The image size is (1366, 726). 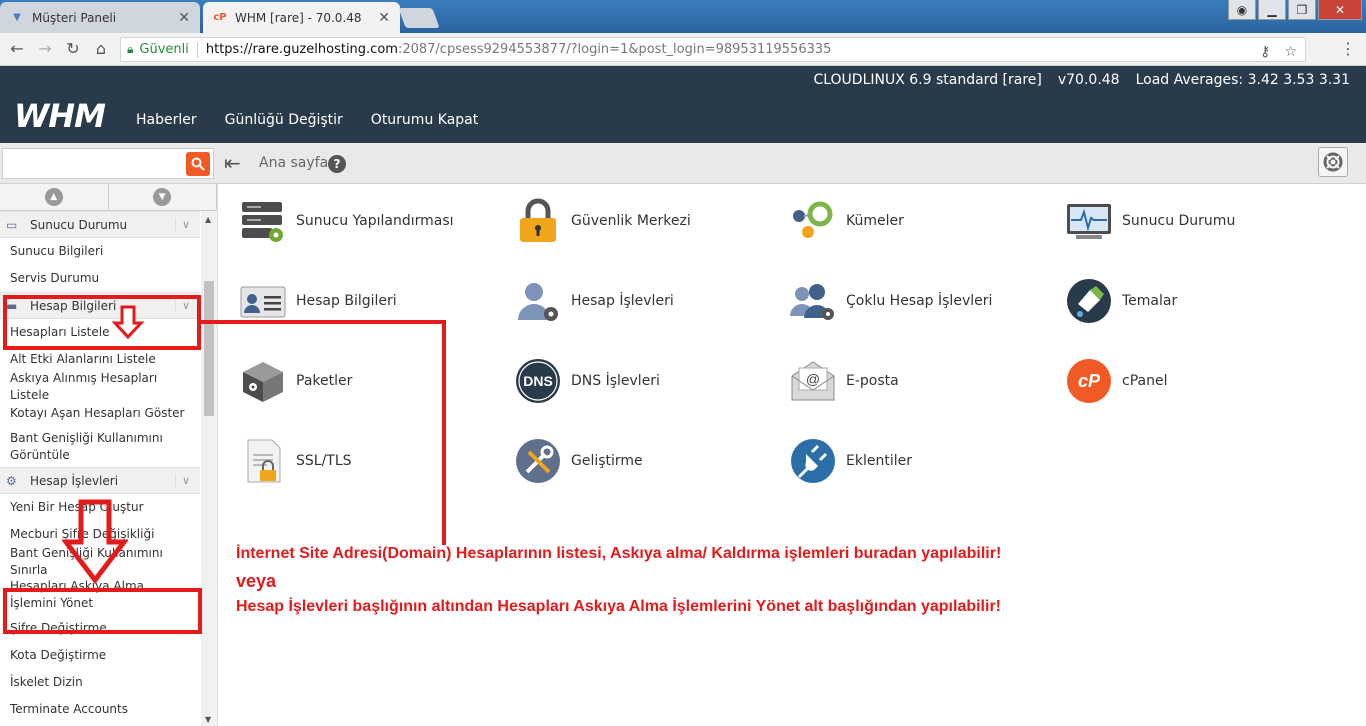 What do you see at coordinates (1290, 52) in the screenshot?
I see `bookmark-star-icon: ☆` at bounding box center [1290, 52].